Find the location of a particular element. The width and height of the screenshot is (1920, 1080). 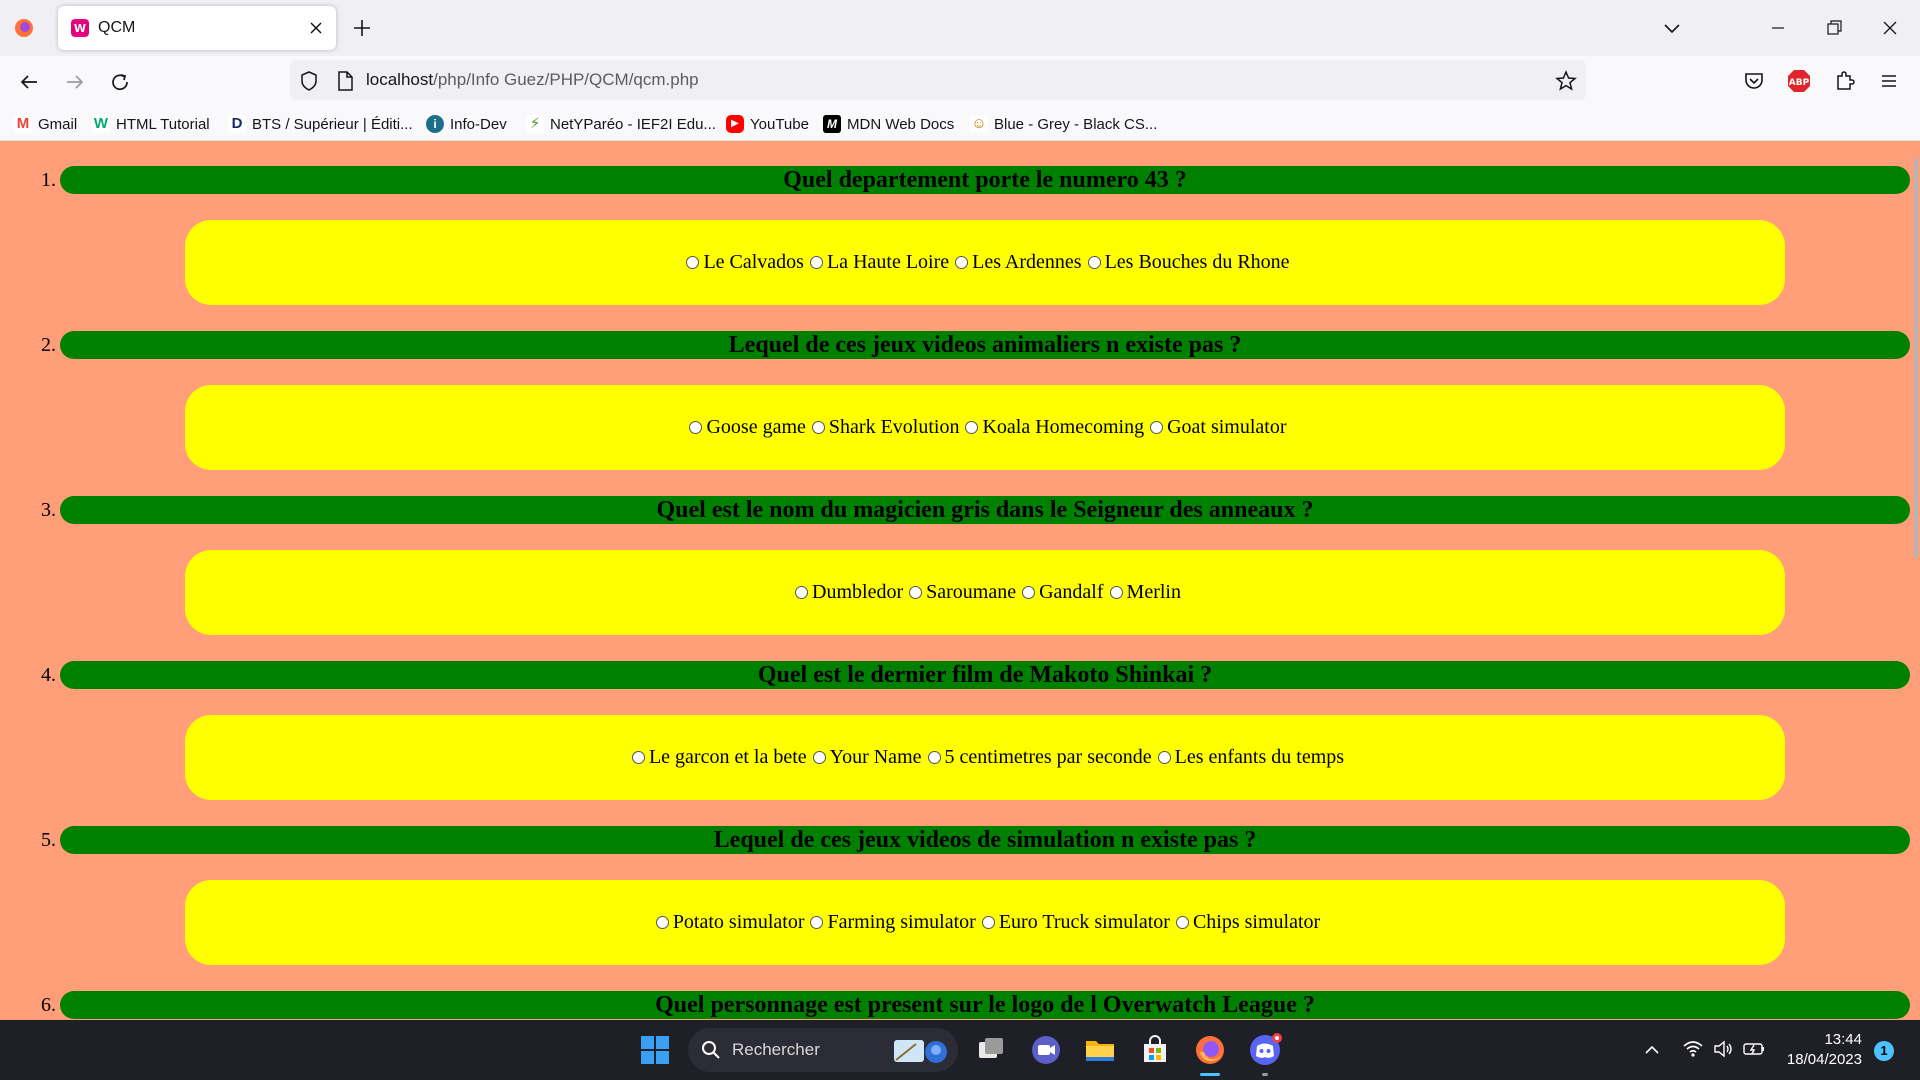

battery-charging-icon is located at coordinates (1754, 1049).